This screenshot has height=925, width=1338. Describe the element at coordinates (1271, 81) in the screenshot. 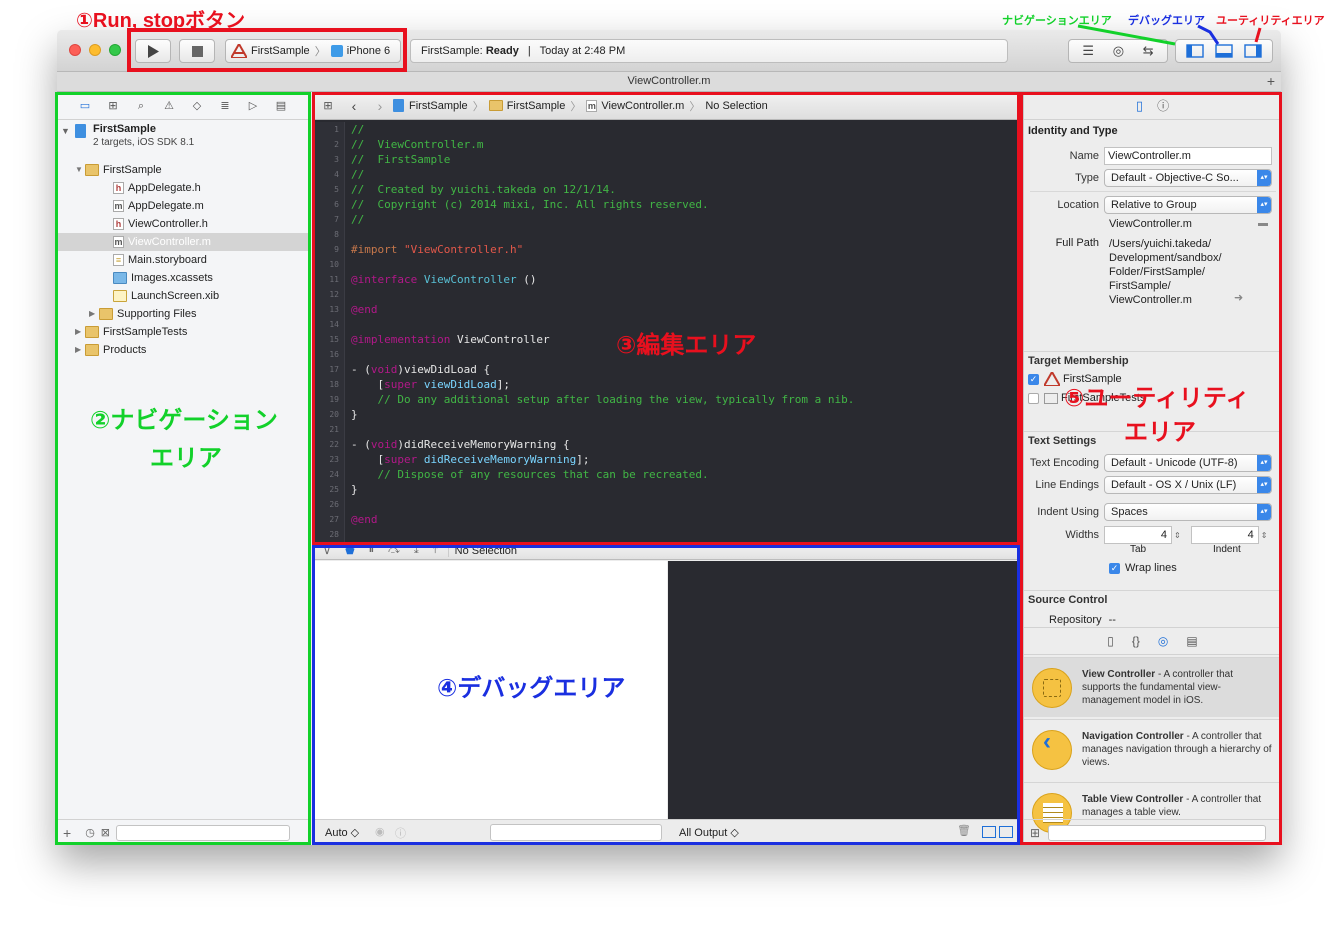

I see `add-tab-button: +` at that location.